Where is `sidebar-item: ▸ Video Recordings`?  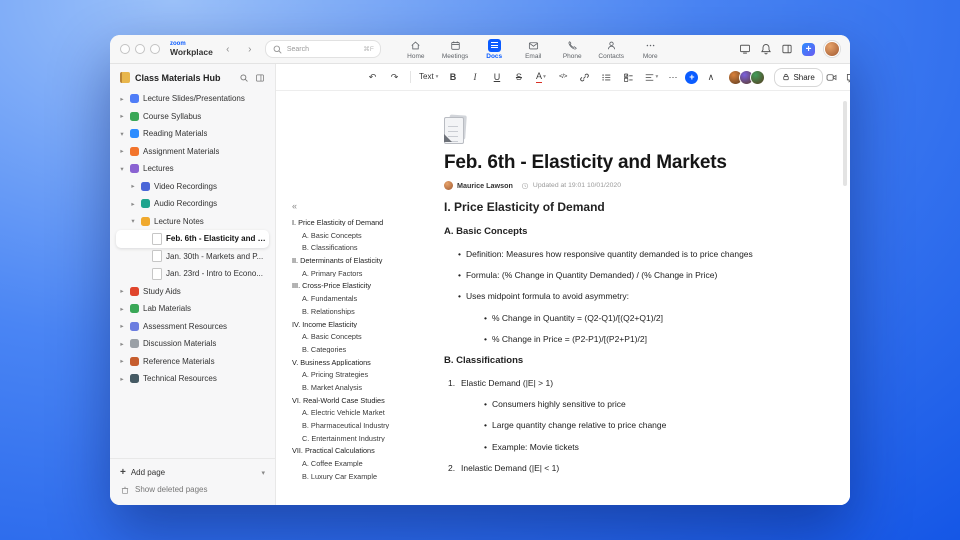
sidebar-item: ▸ Video Recordings is located at coordinates (192, 187).